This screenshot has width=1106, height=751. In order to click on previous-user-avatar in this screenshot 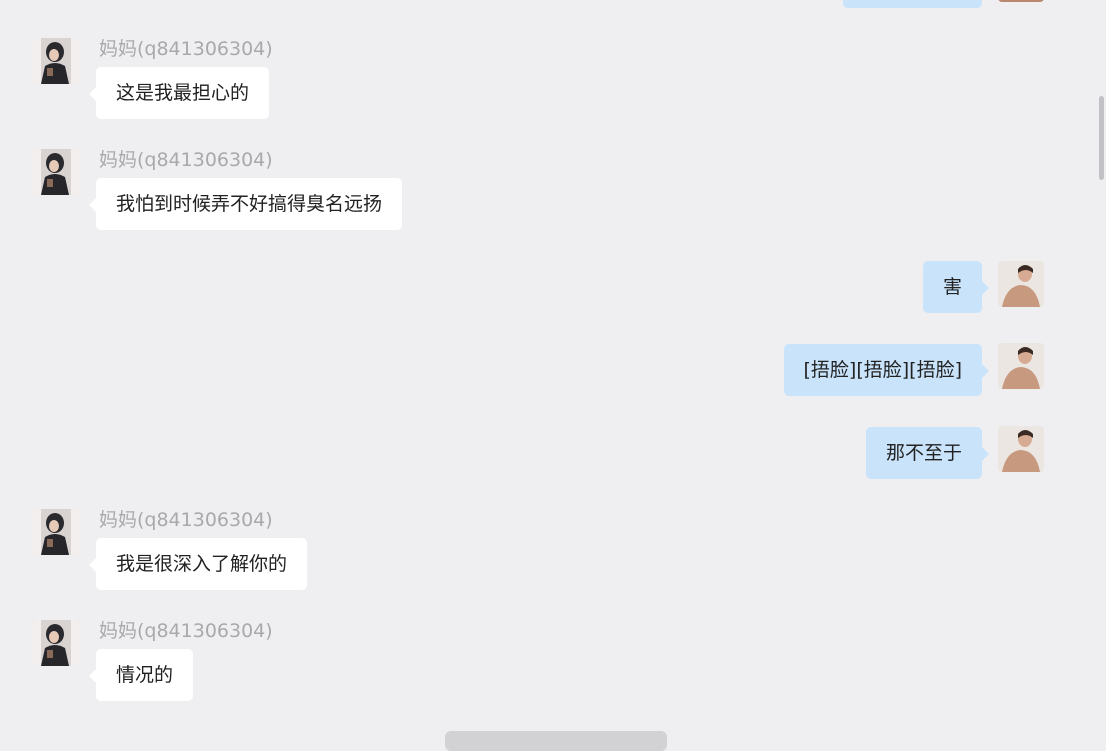, I will do `click(1021, 1)`.